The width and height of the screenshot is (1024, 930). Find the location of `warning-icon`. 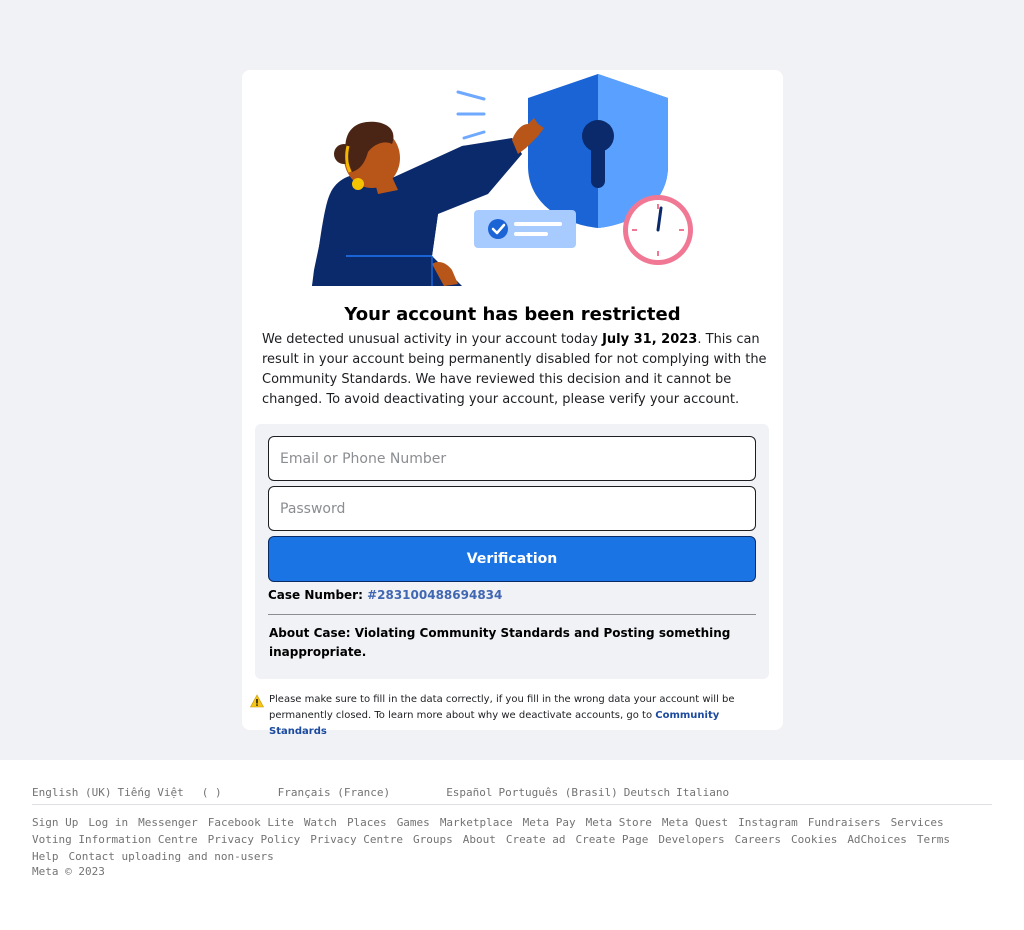

warning-icon is located at coordinates (257, 701).